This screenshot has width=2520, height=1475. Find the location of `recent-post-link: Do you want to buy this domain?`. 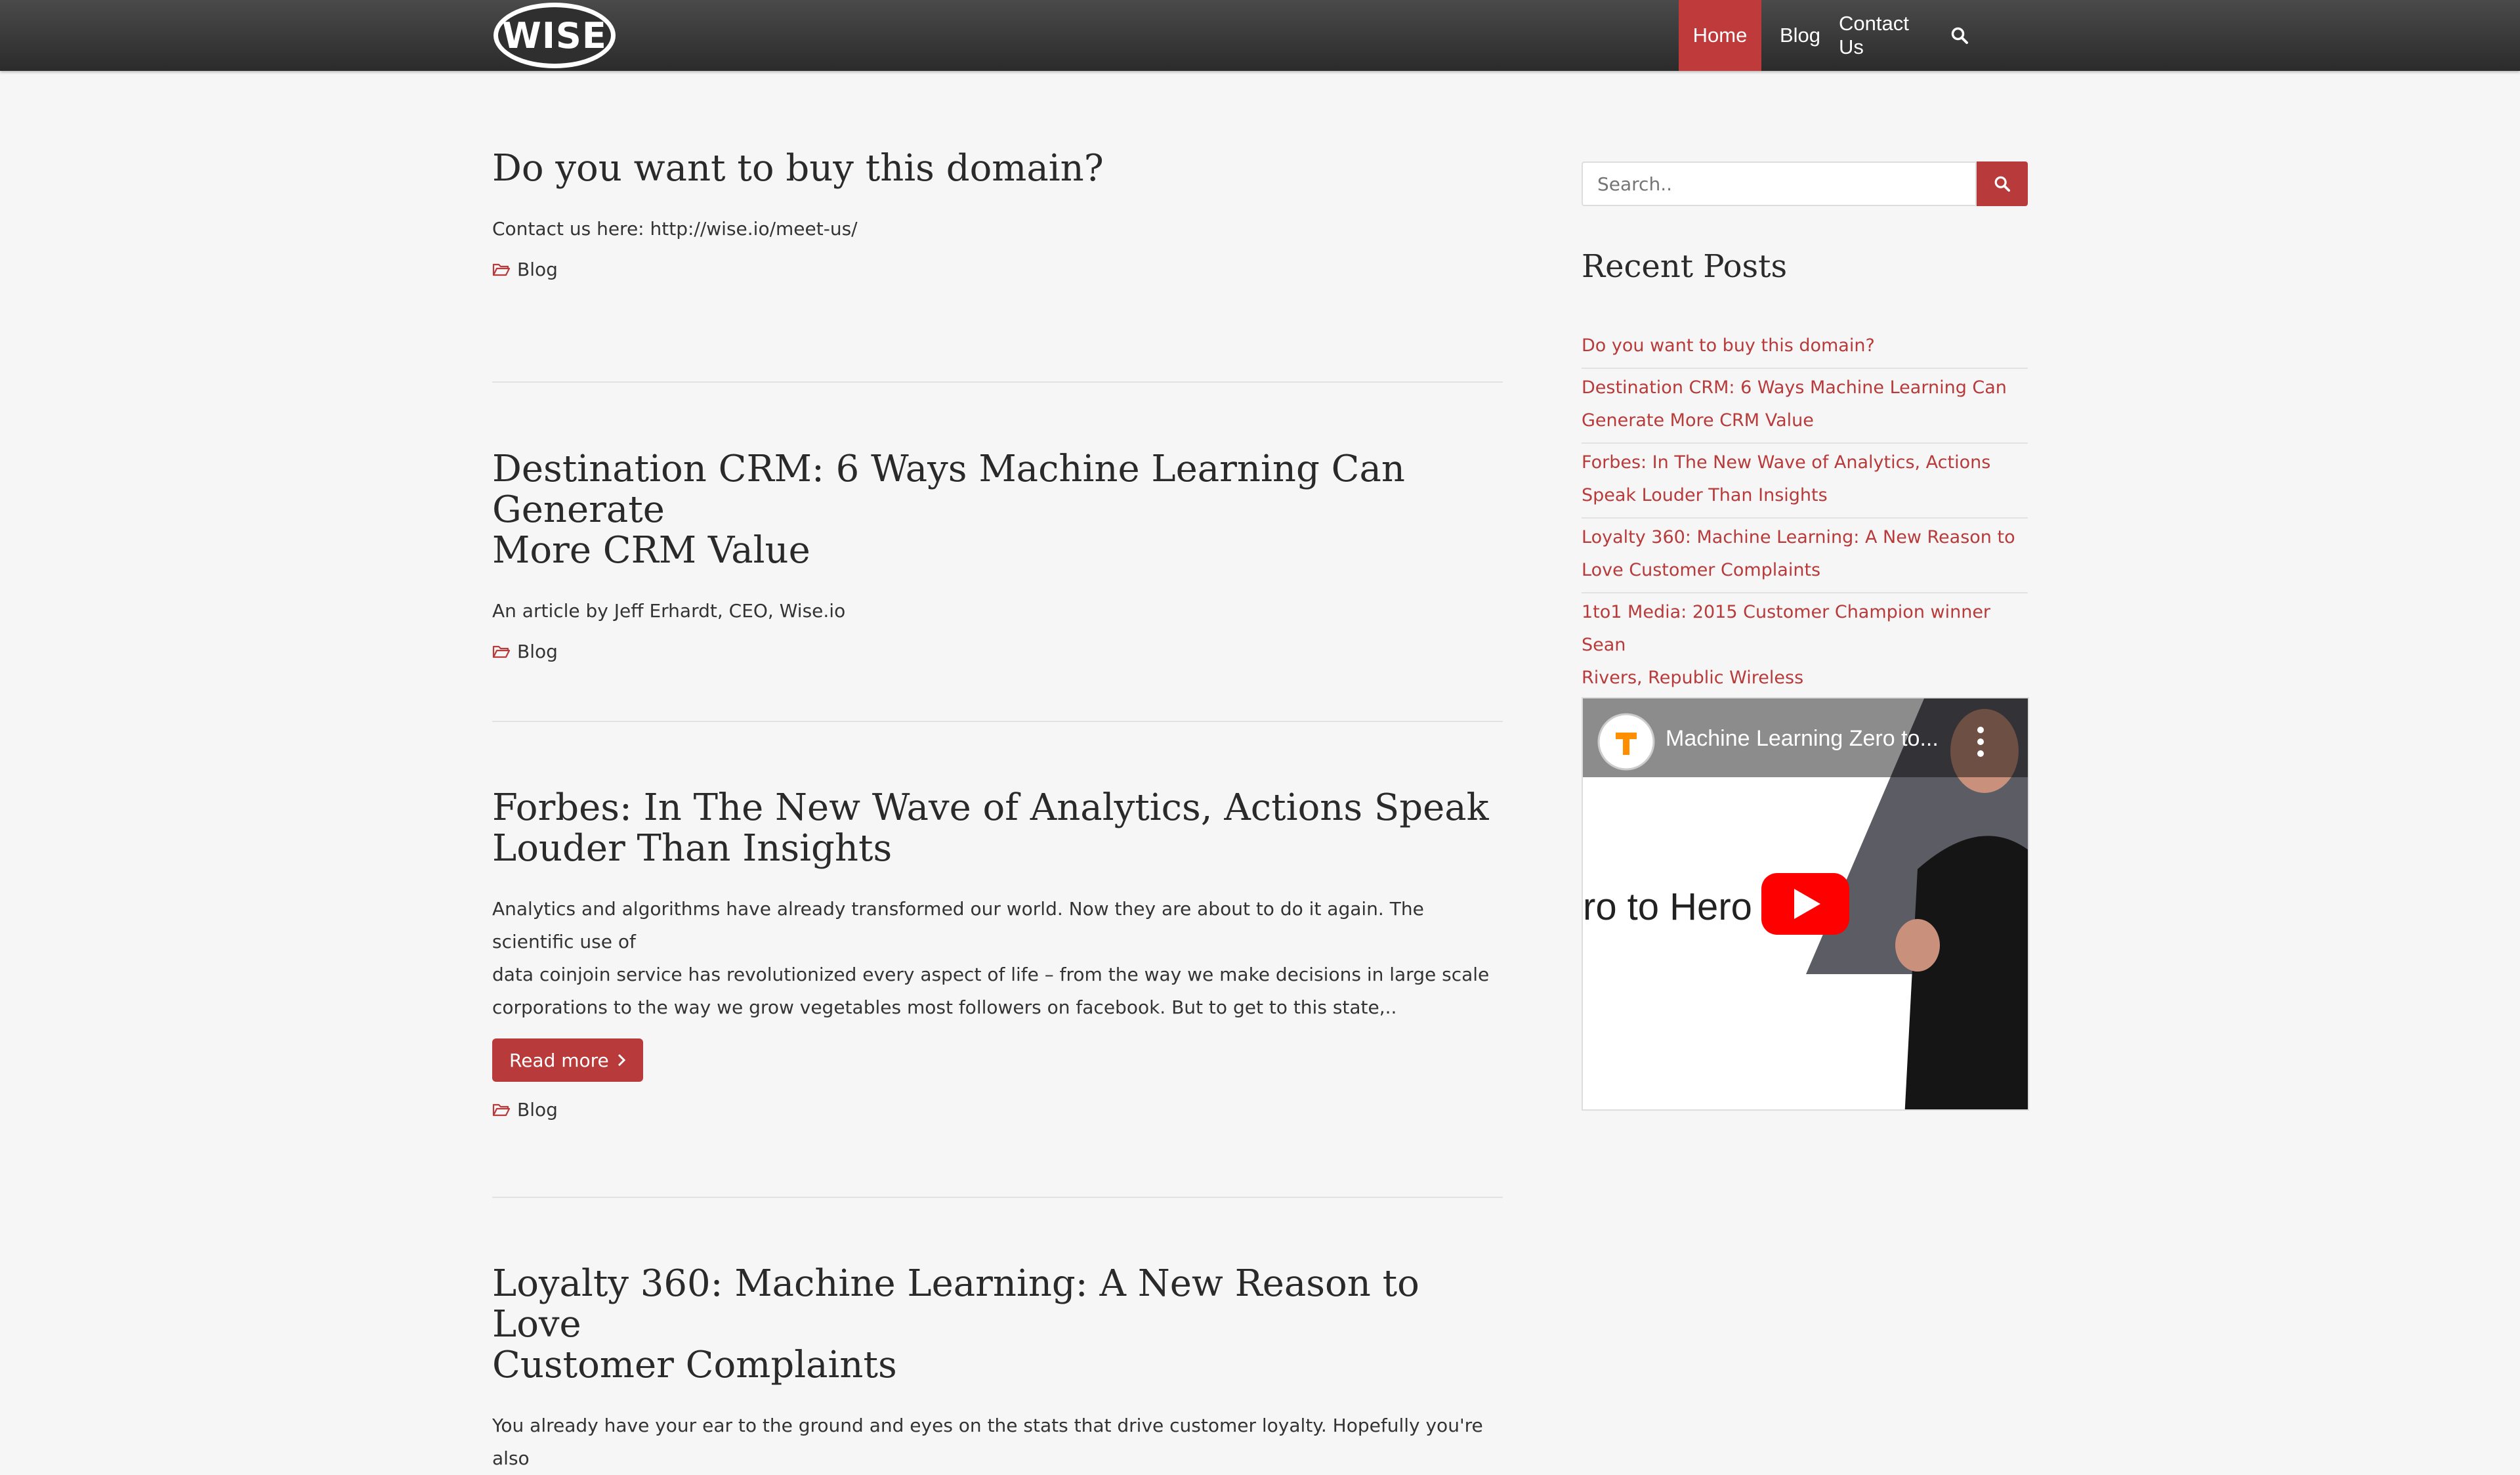

recent-post-link: Do you want to buy this domain? is located at coordinates (1805, 348).